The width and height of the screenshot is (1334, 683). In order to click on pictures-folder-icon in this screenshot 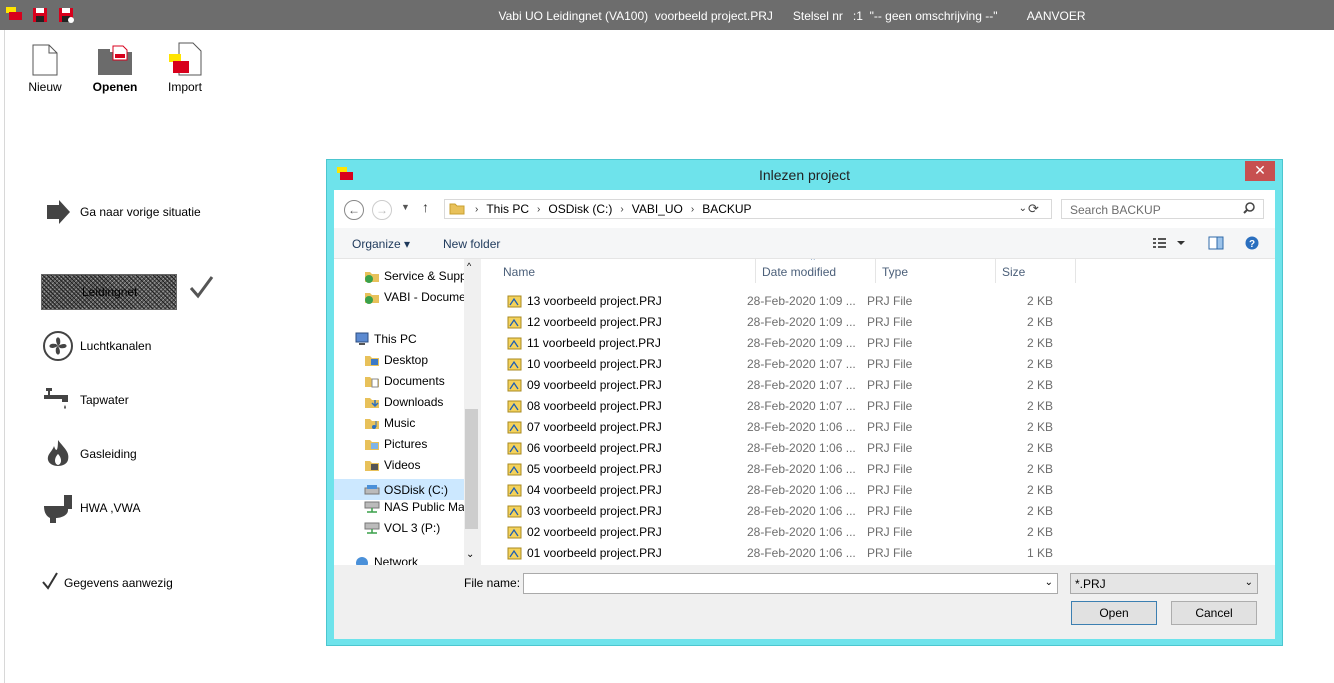, I will do `click(372, 445)`.